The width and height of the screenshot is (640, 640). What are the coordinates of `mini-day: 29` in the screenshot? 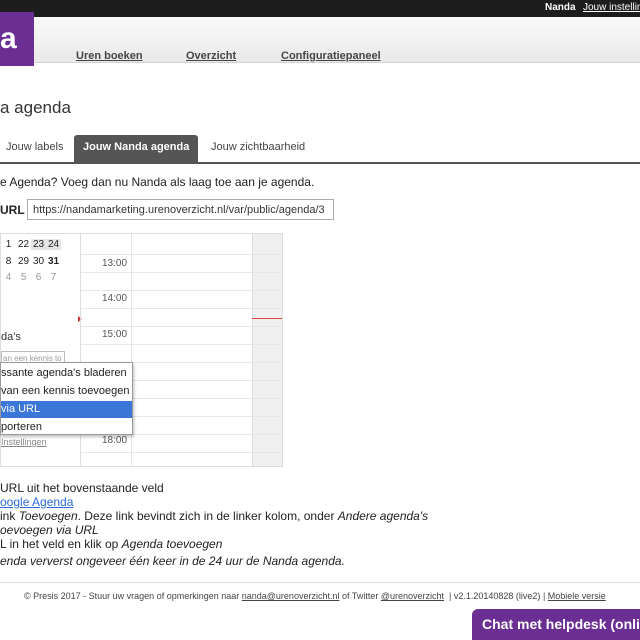 It's located at (23, 261).